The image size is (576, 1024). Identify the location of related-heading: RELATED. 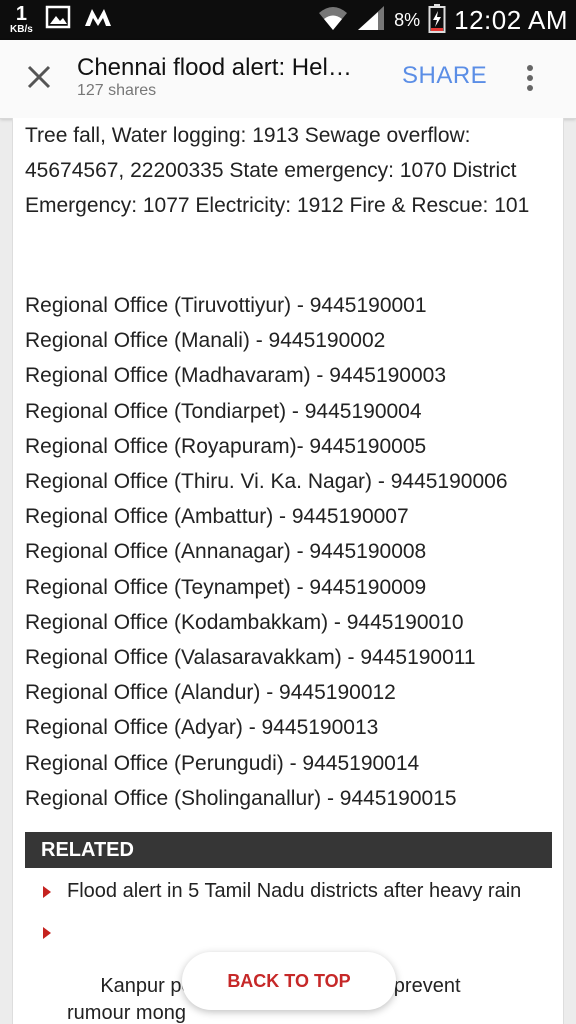
(288, 850).